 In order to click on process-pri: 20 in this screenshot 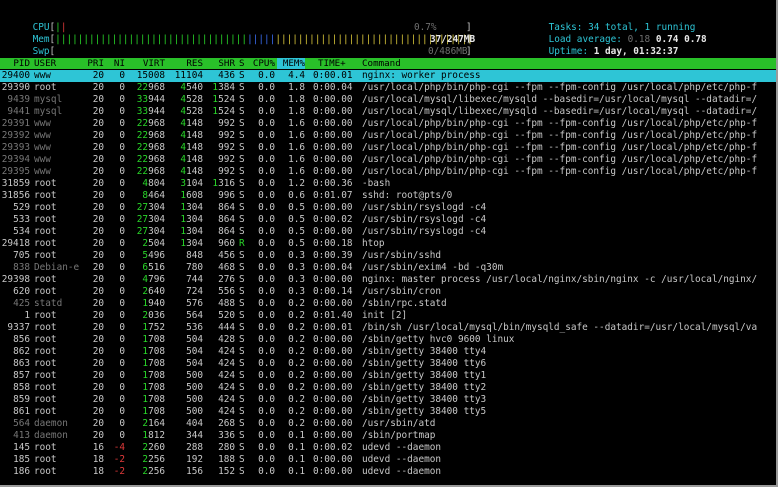, I will do `click(98, 363)`.